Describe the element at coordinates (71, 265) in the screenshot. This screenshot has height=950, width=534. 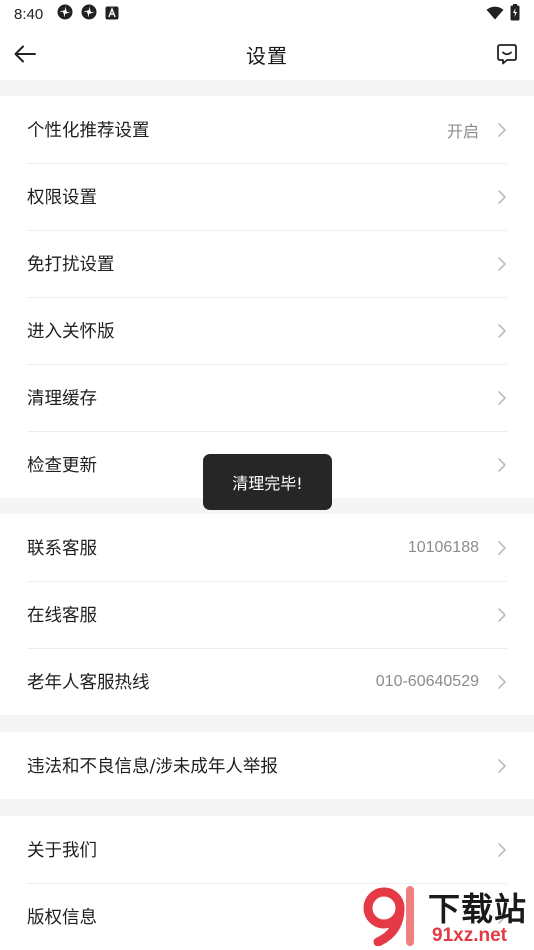
I see `row-label: 免打扰设置` at that location.